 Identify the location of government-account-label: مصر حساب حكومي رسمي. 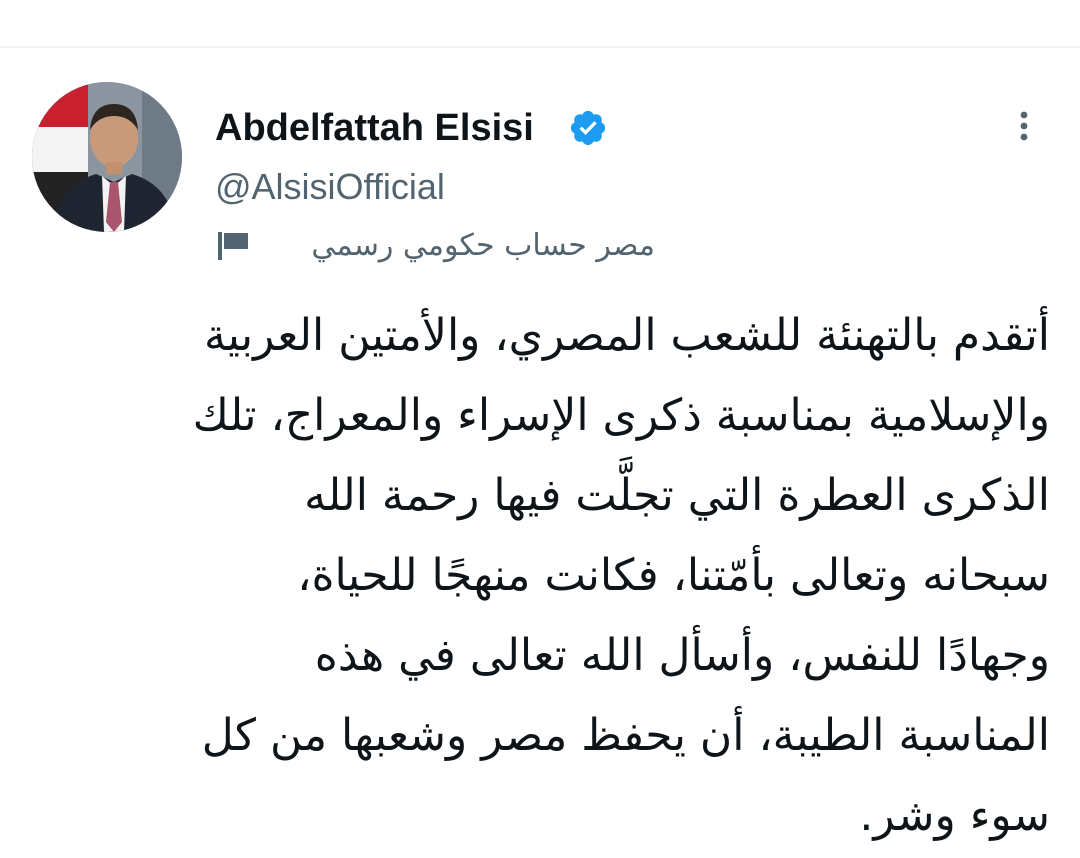
(435, 246).